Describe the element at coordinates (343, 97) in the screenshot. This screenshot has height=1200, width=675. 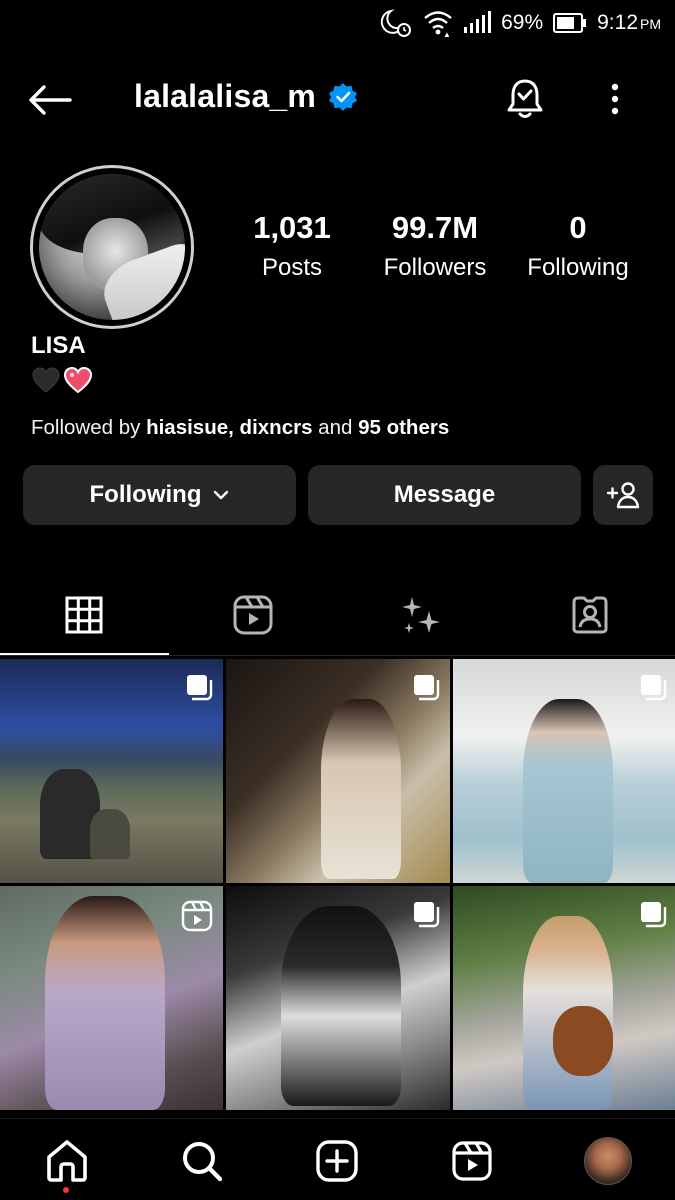
I see `verified-badge-icon` at that location.